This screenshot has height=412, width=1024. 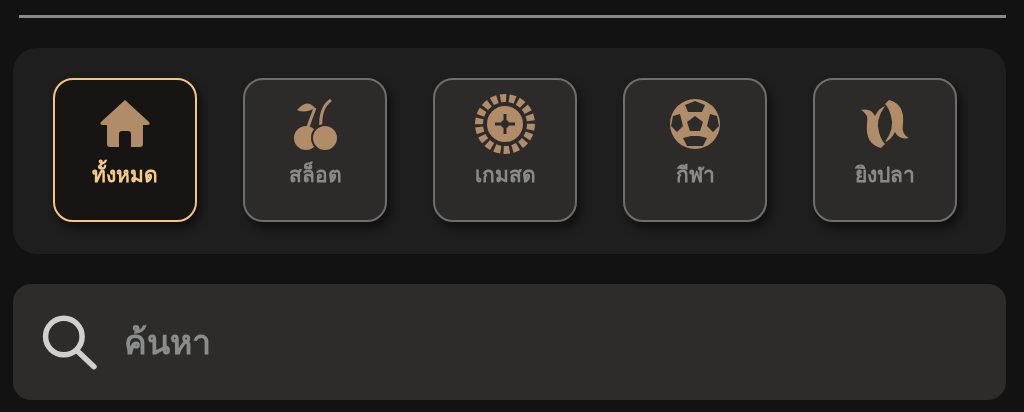 What do you see at coordinates (549, 342) in the screenshot?
I see `search-field: ค้นหา` at bounding box center [549, 342].